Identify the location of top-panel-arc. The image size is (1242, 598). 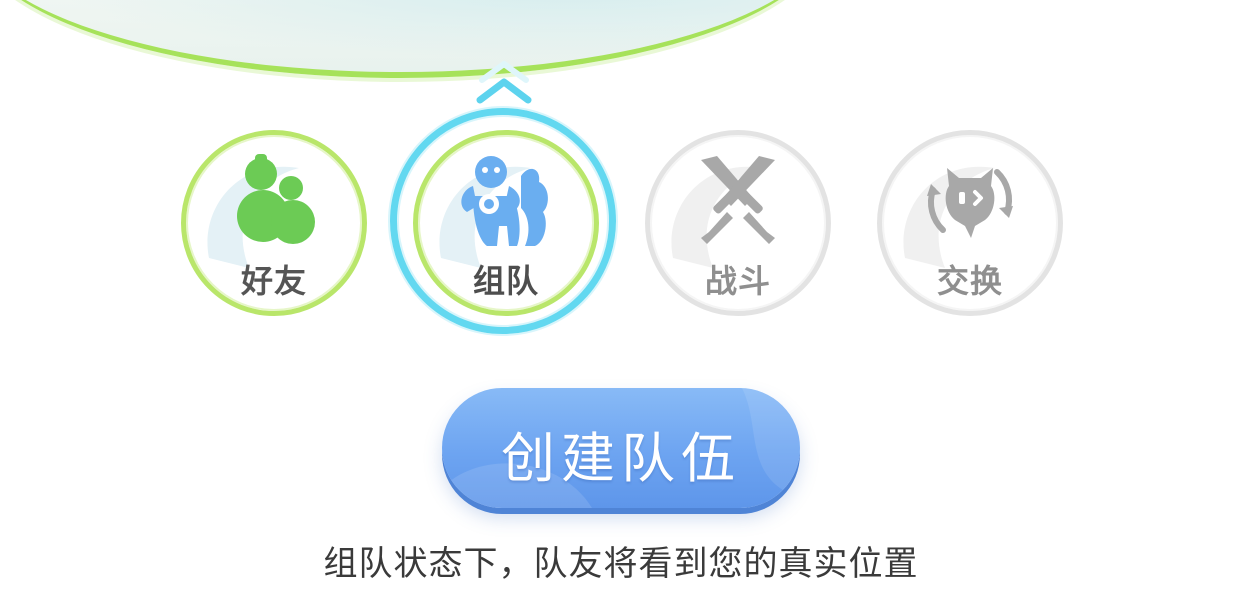
(415, 39).